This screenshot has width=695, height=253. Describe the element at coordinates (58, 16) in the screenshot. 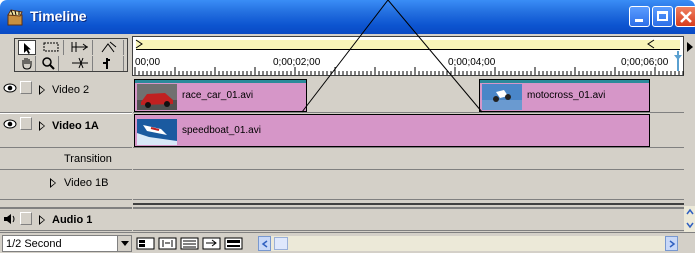

I see `window-title: Timeline` at that location.